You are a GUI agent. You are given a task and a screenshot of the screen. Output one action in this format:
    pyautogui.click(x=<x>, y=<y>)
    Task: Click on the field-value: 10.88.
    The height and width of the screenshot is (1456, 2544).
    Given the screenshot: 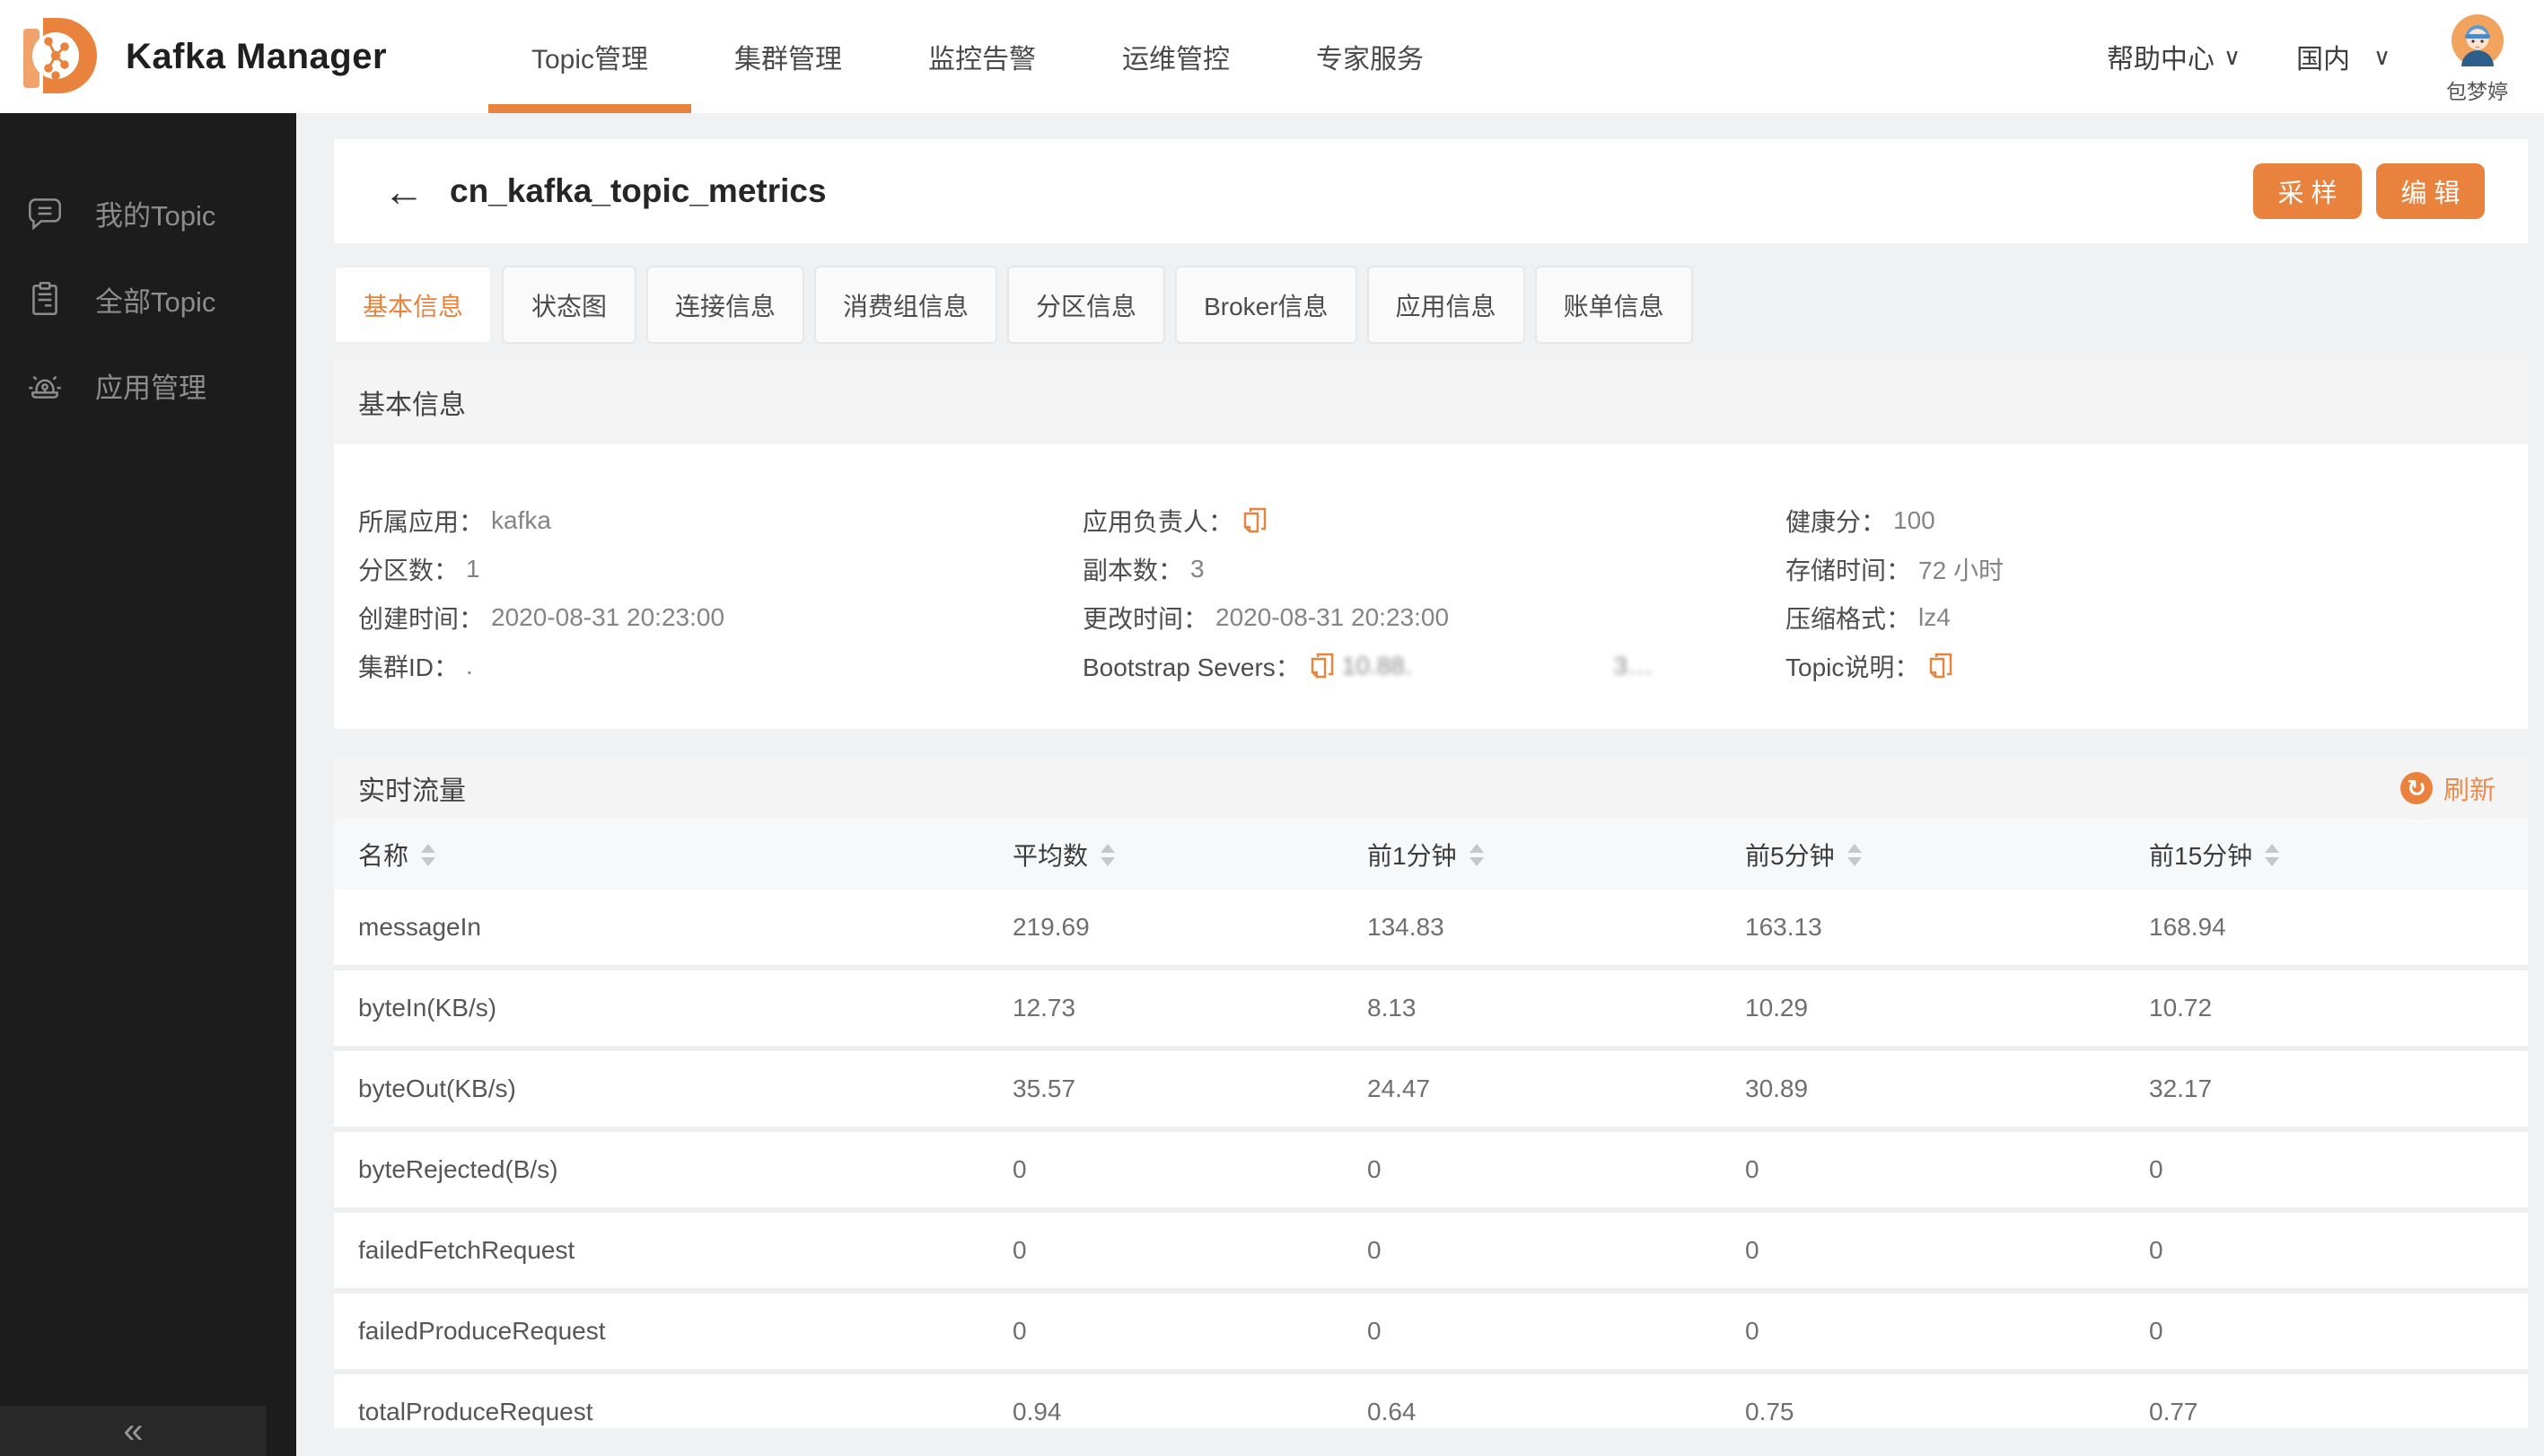 What is the action you would take?
    pyautogui.click(x=1376, y=666)
    